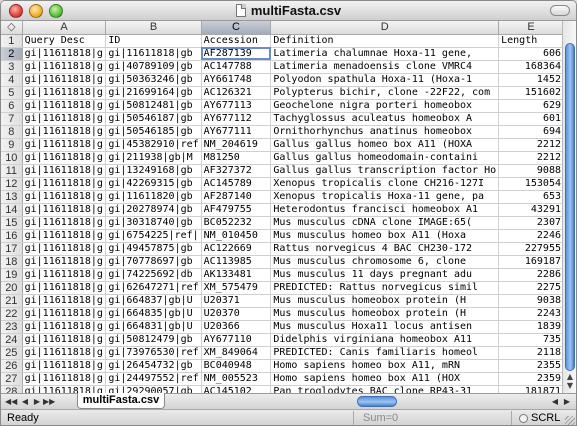 Image resolution: width=577 pixels, height=426 pixels. Describe the element at coordinates (236, 366) in the screenshot. I see `cell-accession: BC040948` at that location.